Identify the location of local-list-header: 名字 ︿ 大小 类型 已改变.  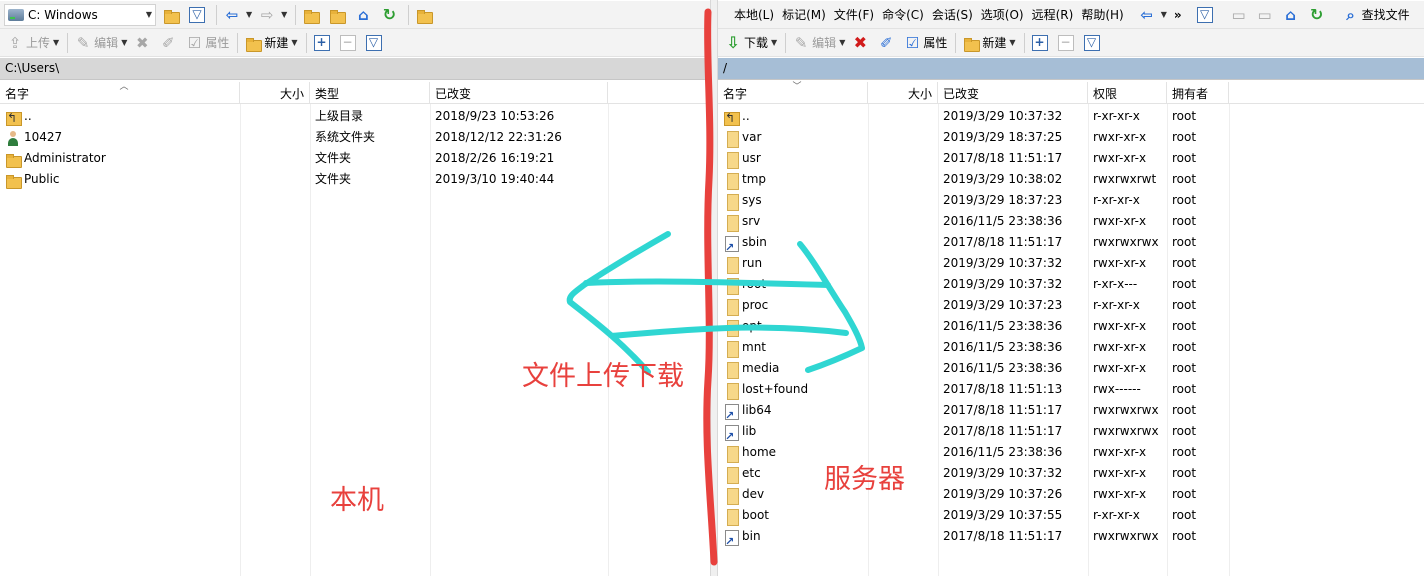
(355, 93).